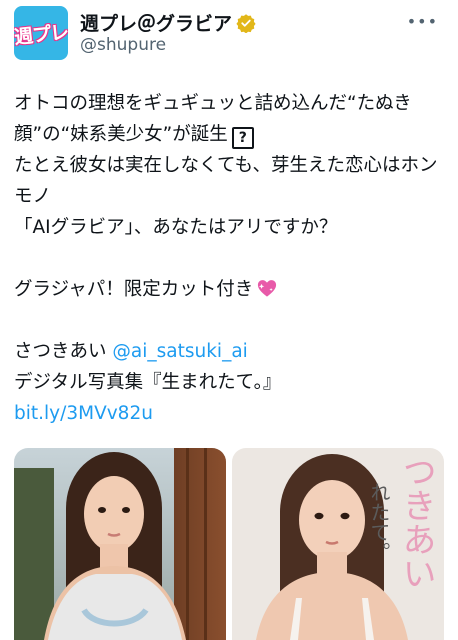 The image size is (458, 640). Describe the element at coordinates (156, 24) in the screenshot. I see `display-name-text: 週プレ＠グラビア` at that location.